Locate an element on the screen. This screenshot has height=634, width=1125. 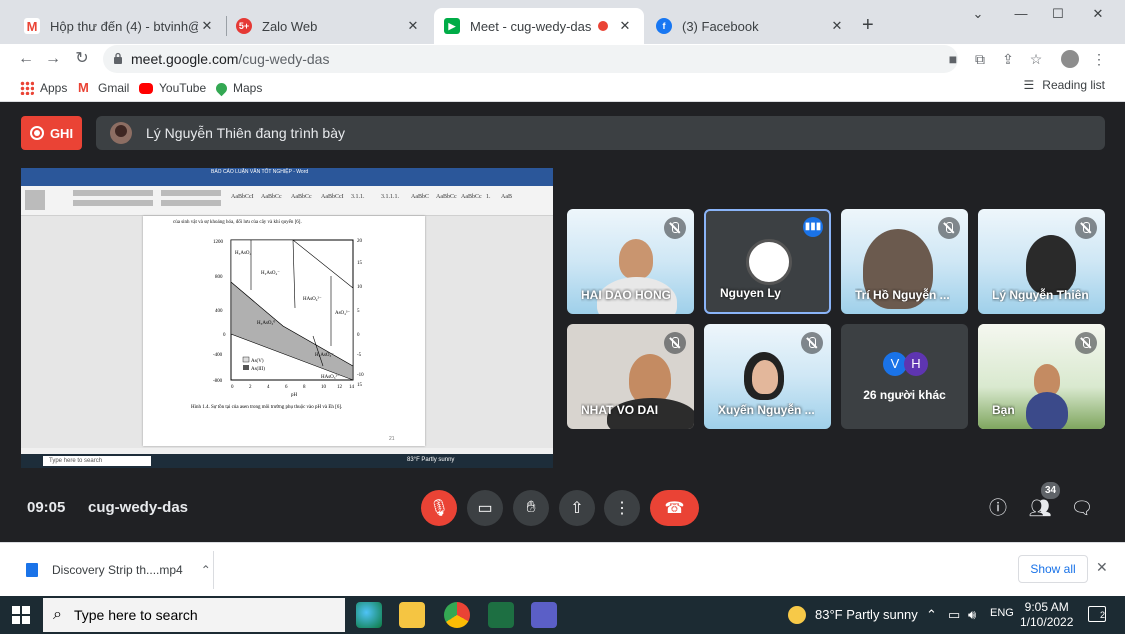
clock-time: 9:05 AM is located at coordinates (1046, 607).